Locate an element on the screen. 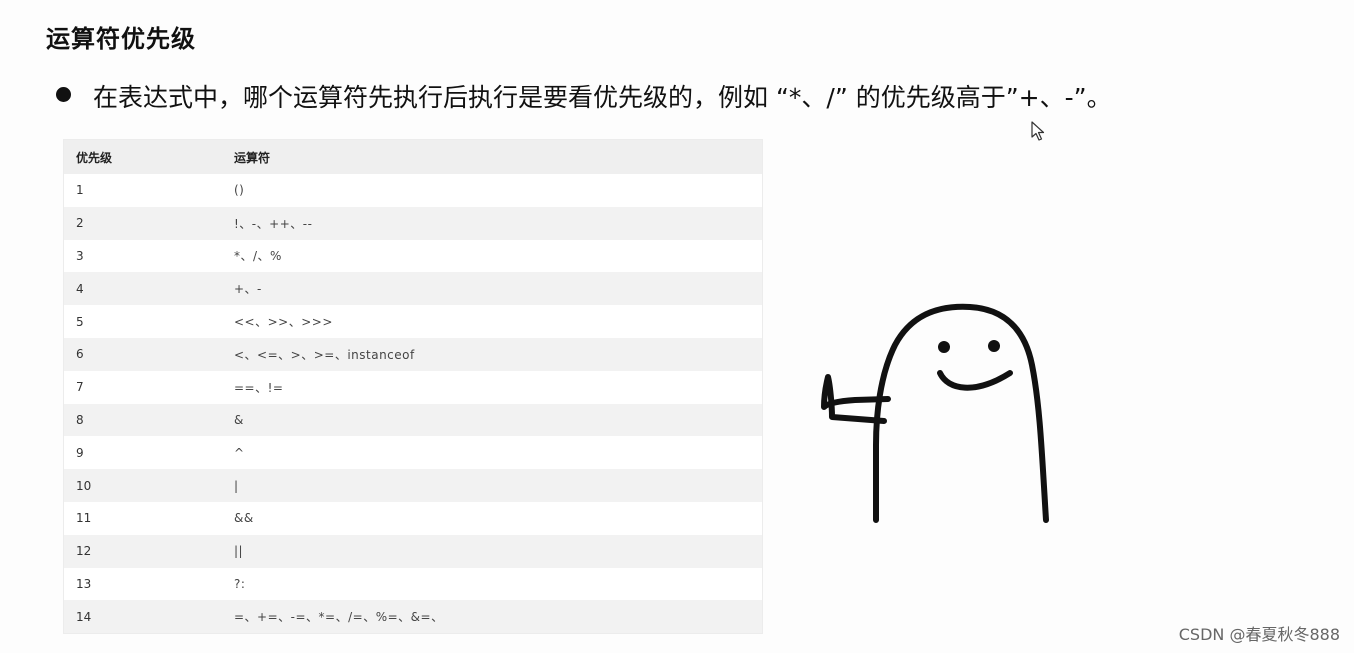 This screenshot has height=653, width=1354. priority-cell: 2 is located at coordinates (143, 223).